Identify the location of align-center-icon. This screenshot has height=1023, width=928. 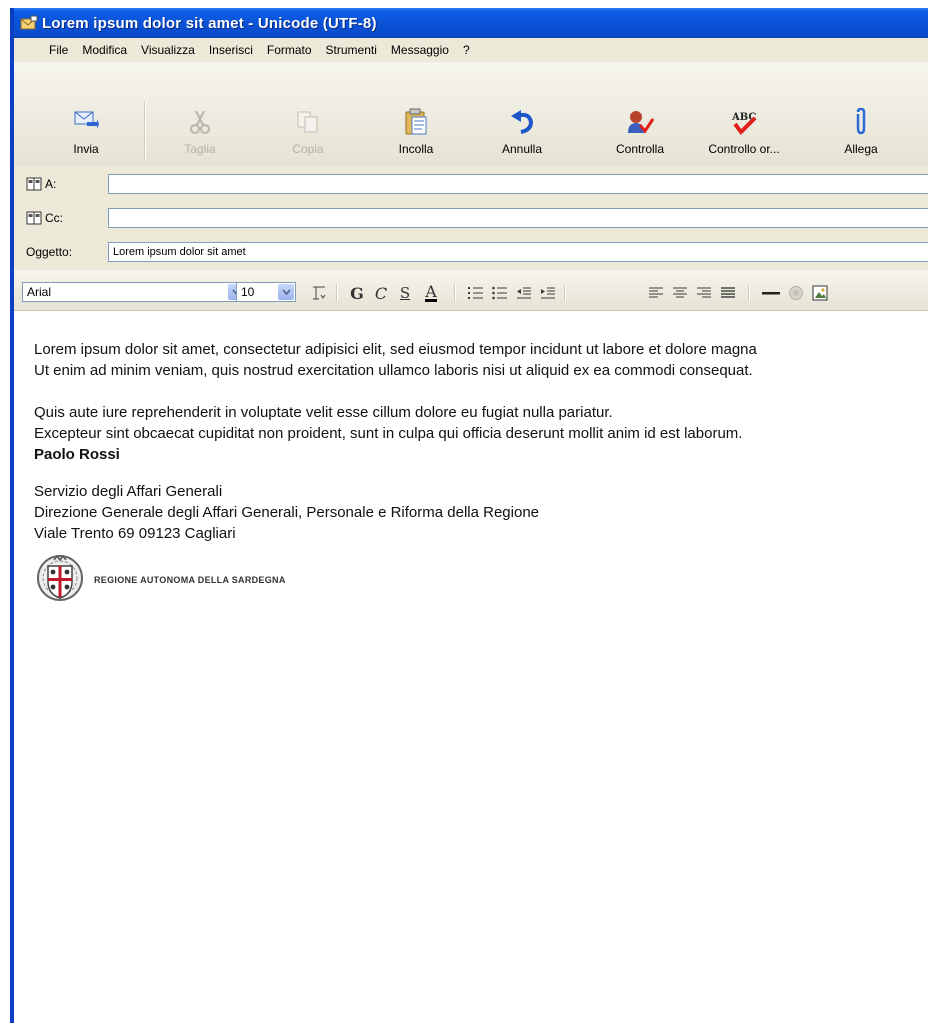
(680, 293).